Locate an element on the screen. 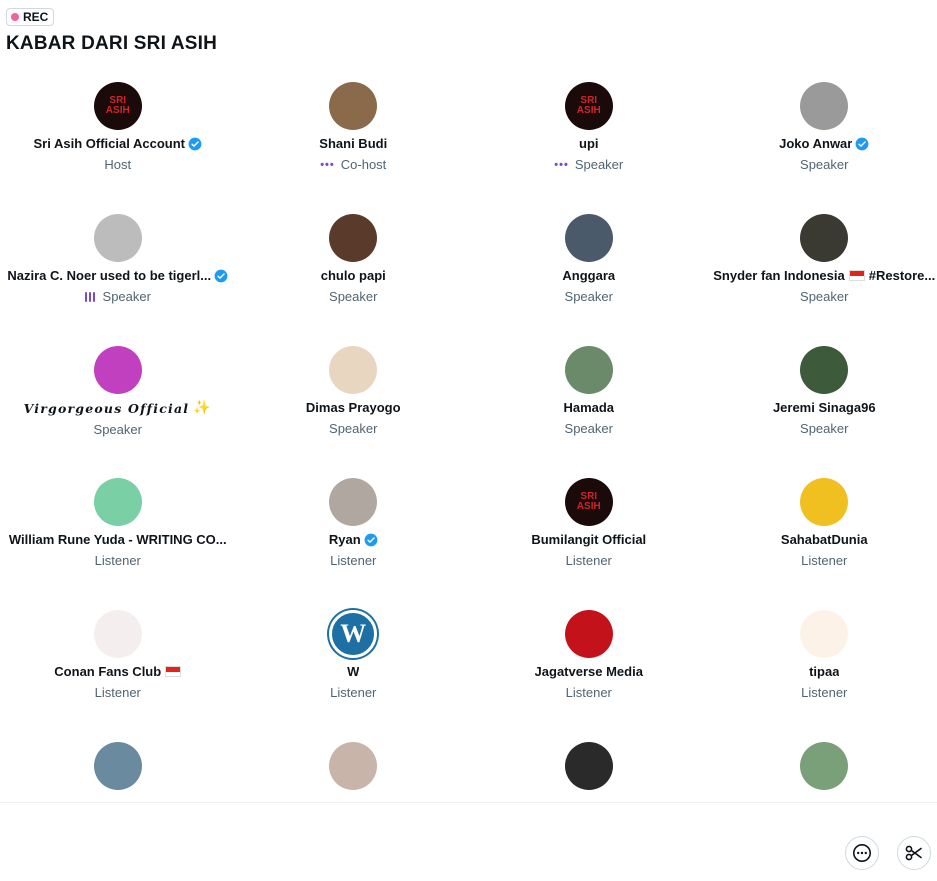 The height and width of the screenshot is (881, 937). participant-name: Virgorgeous Official ✨ is located at coordinates (118, 408).